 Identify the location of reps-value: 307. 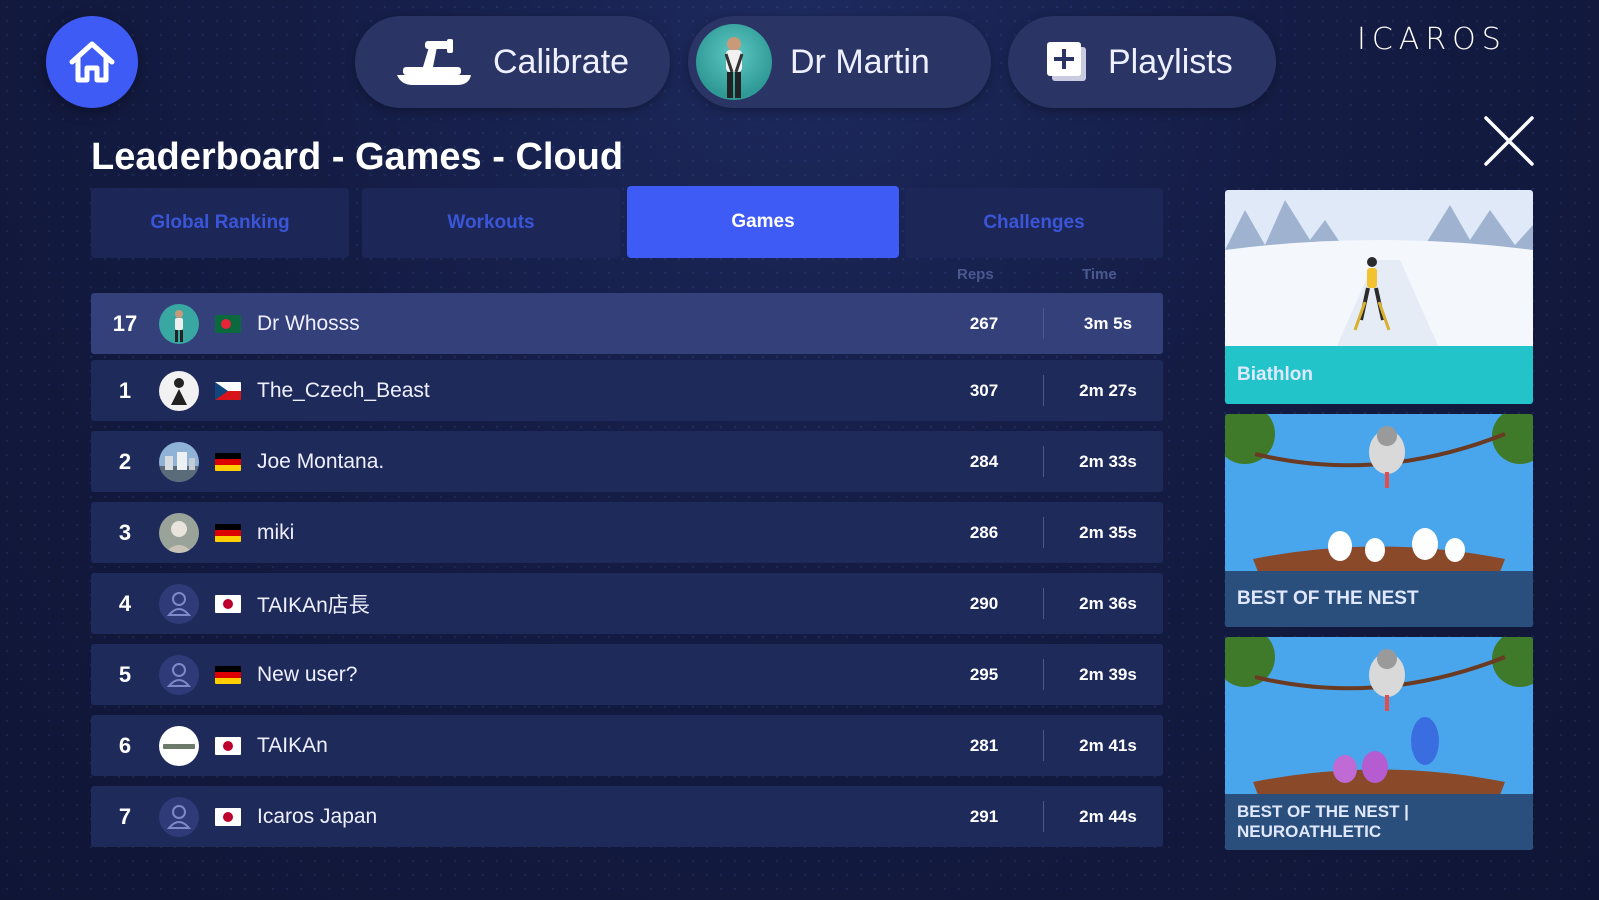
(984, 390).